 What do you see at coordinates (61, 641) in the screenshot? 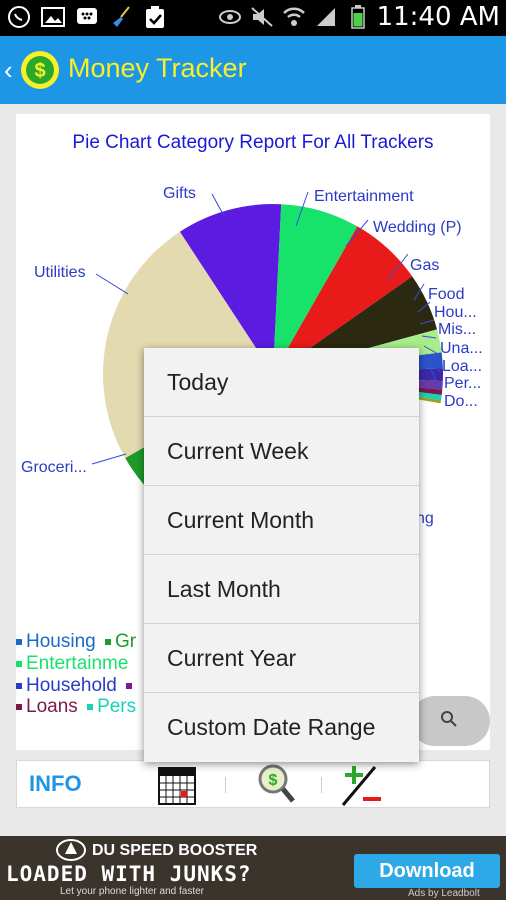
I see `legend-label-housing: Housing` at bounding box center [61, 641].